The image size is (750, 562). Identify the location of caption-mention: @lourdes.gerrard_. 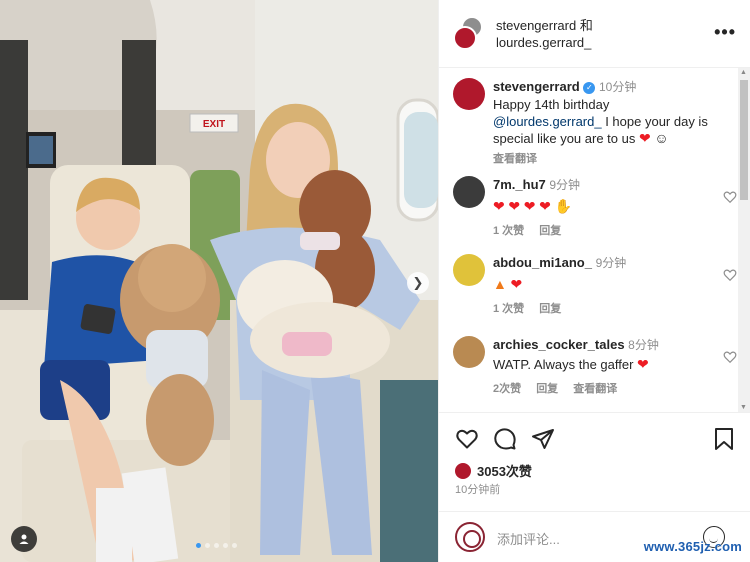
(547, 121).